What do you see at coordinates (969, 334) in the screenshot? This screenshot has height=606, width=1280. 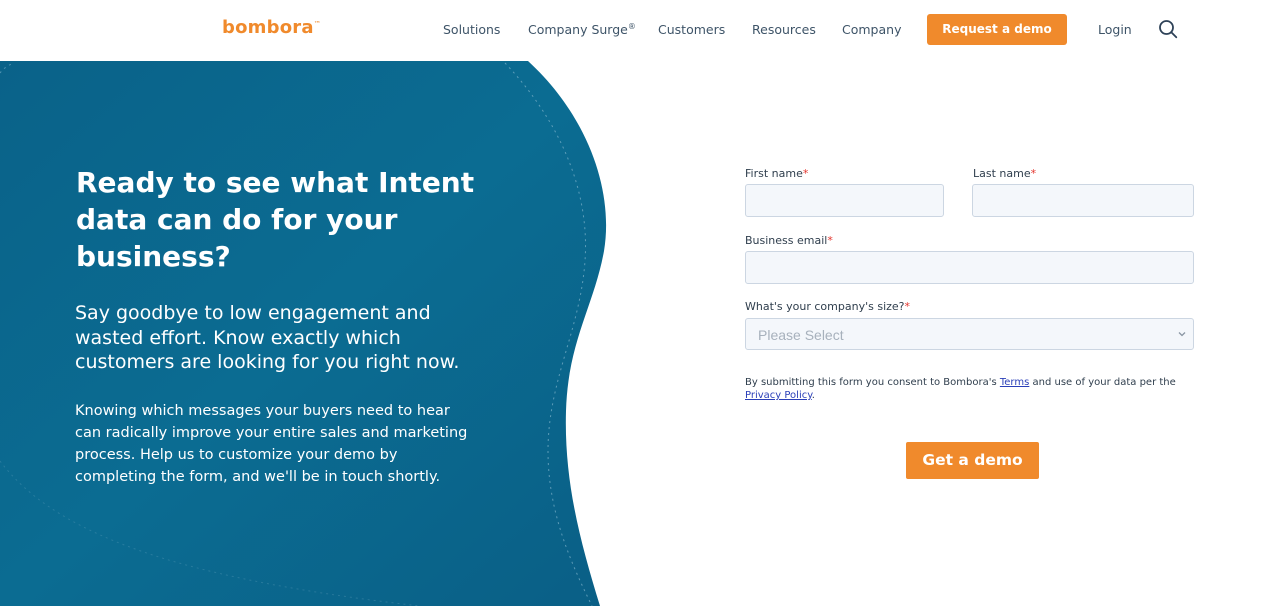 I see `company-size-select: Please Select` at bounding box center [969, 334].